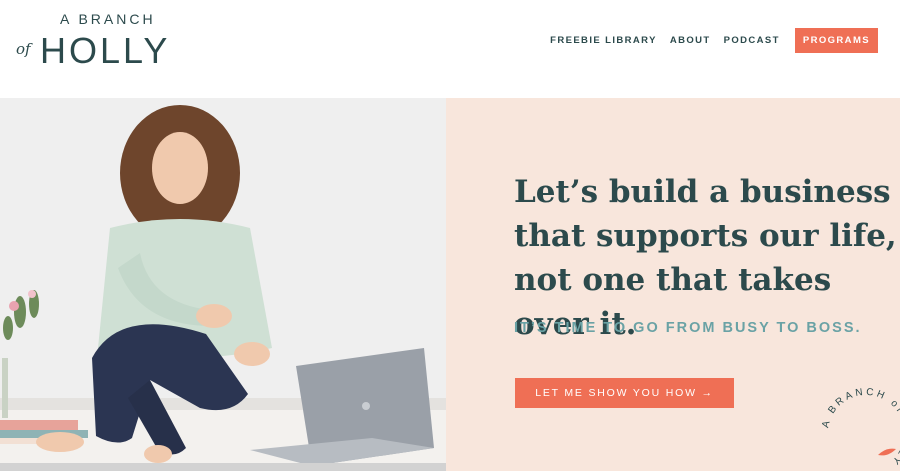 Image resolution: width=900 pixels, height=471 pixels. What do you see at coordinates (23, 49) in the screenshot?
I see `logo-of-text: of` at bounding box center [23, 49].